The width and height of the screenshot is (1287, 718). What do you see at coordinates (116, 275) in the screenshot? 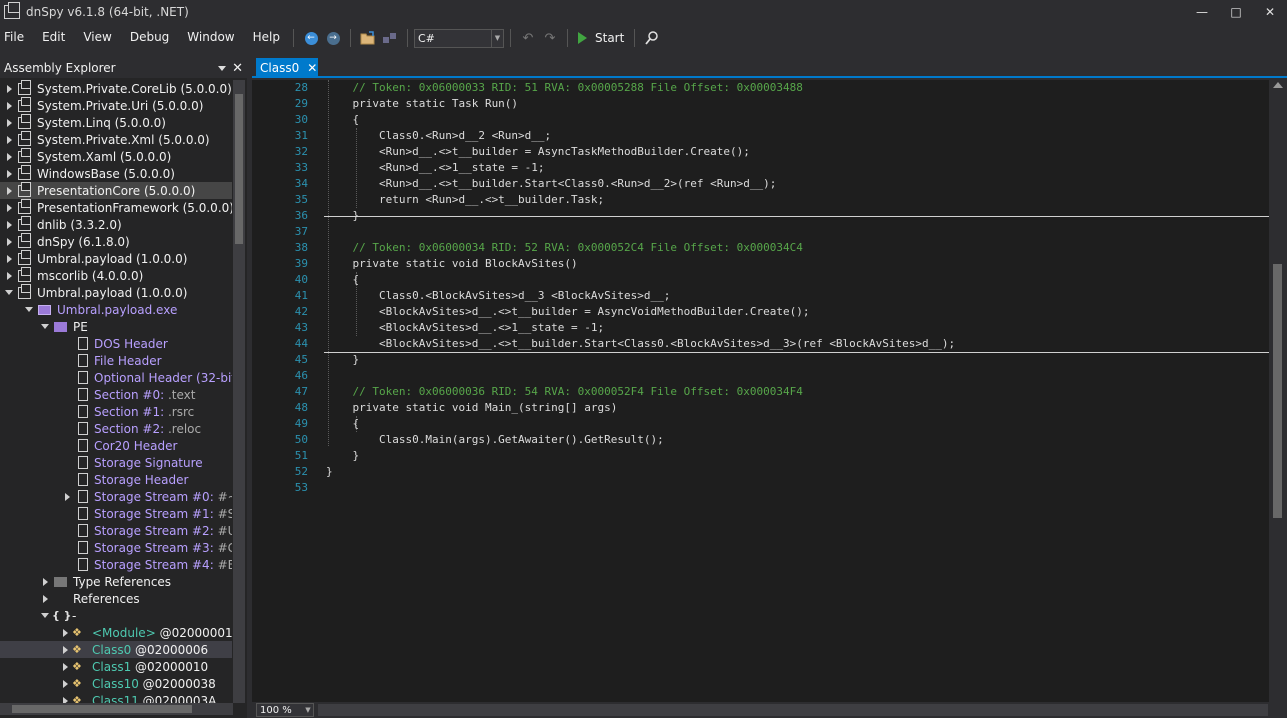
I see `tree-item-mscorlib: mscorlib (4.0.0.0)` at bounding box center [116, 275].